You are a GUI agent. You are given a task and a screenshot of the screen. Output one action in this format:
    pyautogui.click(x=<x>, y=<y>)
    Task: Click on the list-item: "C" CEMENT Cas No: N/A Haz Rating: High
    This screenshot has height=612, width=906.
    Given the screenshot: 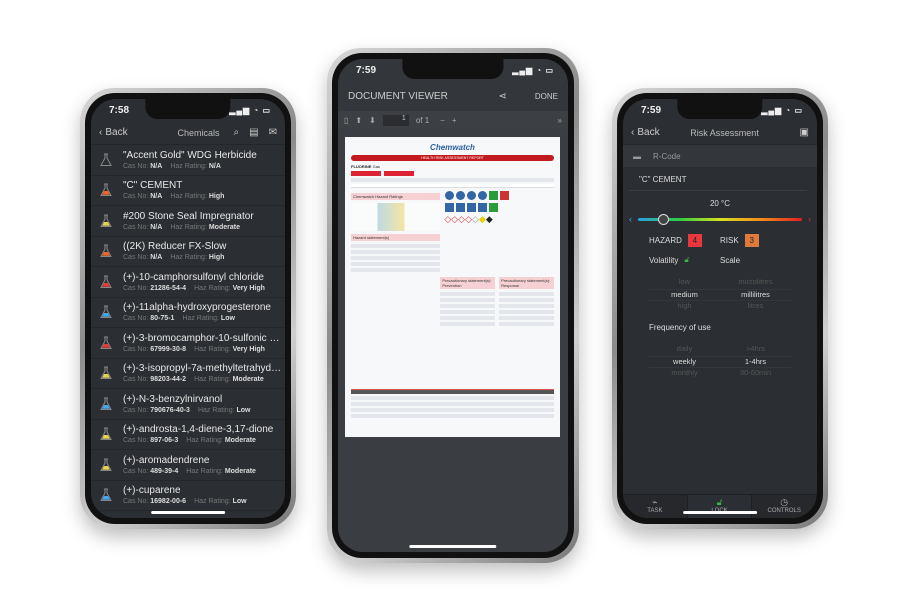 What is the action you would take?
    pyautogui.click(x=188, y=191)
    